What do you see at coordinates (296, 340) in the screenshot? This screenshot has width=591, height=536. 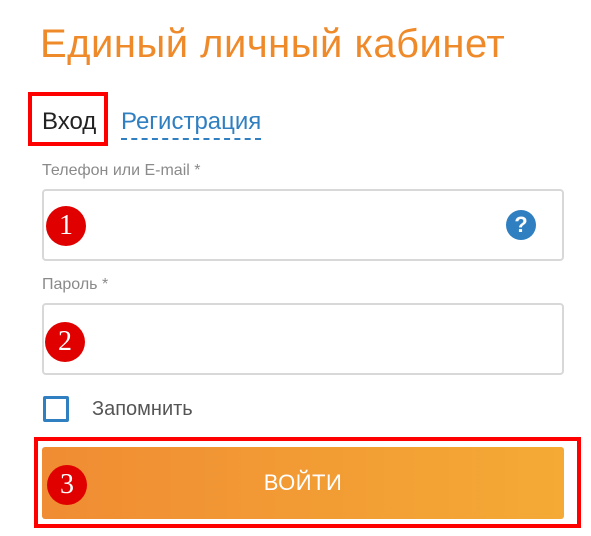 I see `password-input` at bounding box center [296, 340].